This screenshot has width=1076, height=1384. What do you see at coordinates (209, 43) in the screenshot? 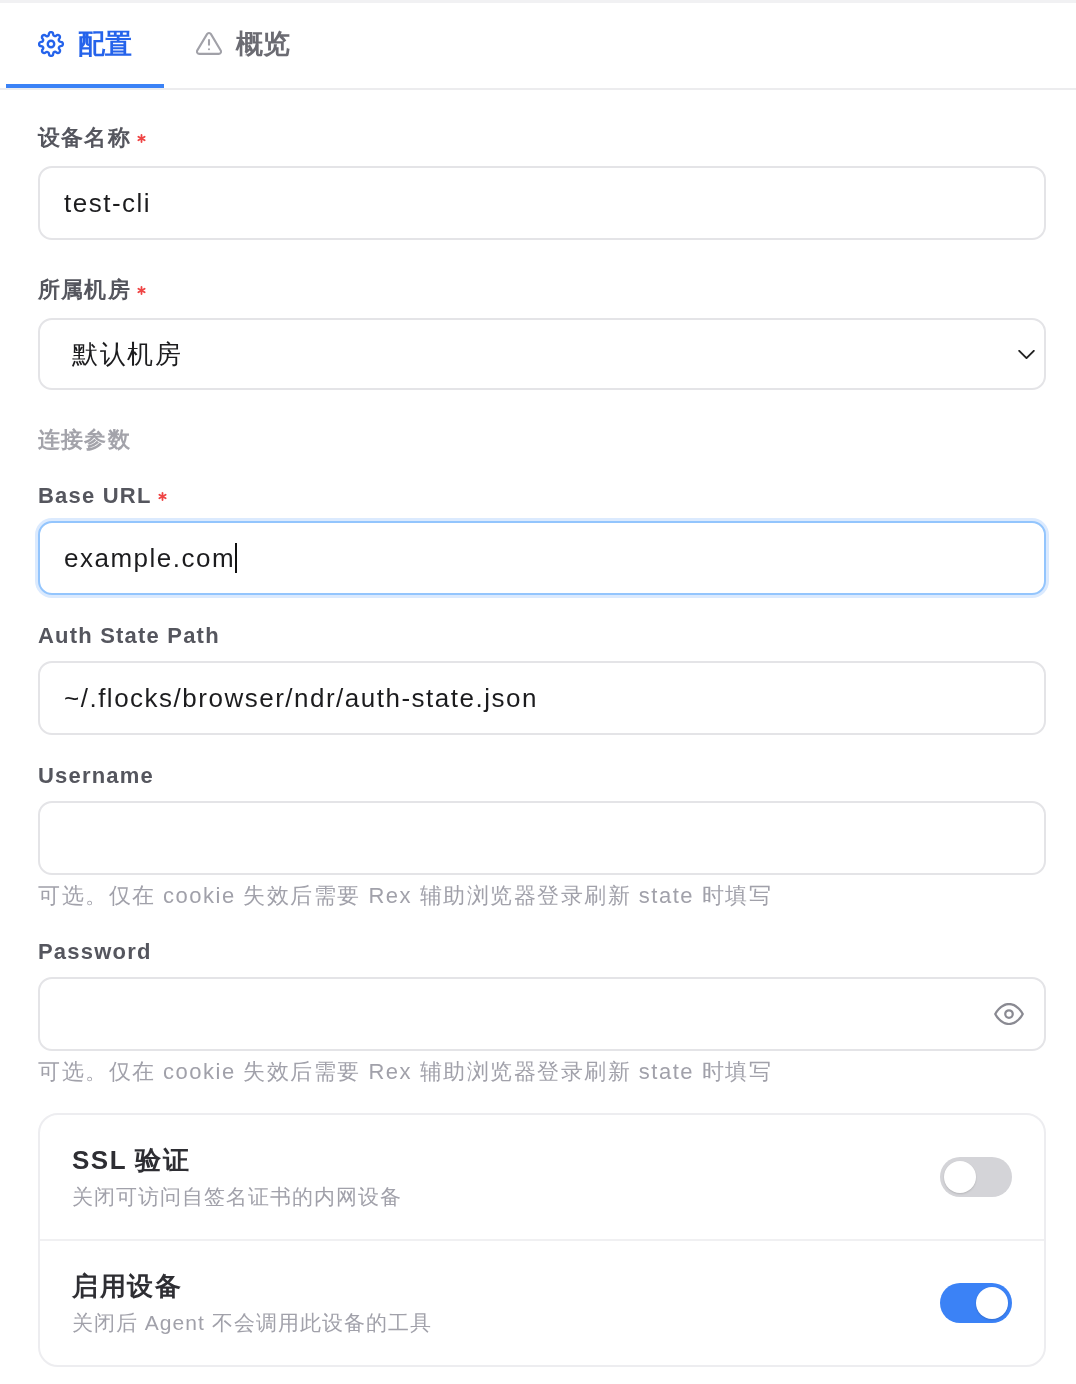
I see `warning-icon` at bounding box center [209, 43].